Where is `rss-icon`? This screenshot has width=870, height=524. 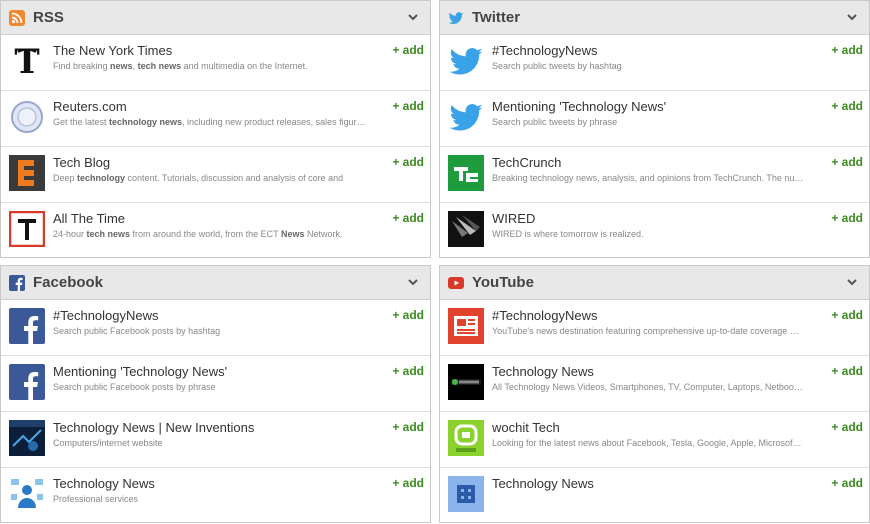 rss-icon is located at coordinates (17, 17).